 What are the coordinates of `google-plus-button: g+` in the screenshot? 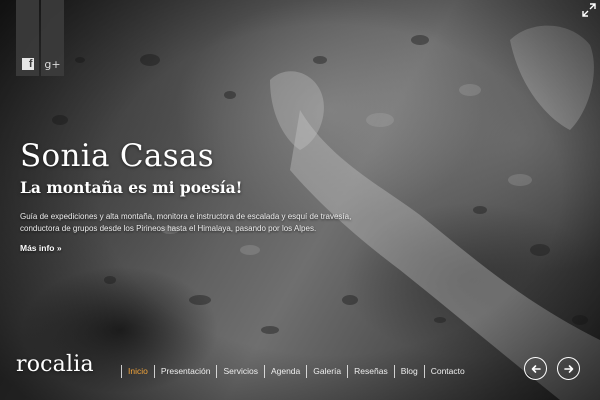 It's located at (52, 38).